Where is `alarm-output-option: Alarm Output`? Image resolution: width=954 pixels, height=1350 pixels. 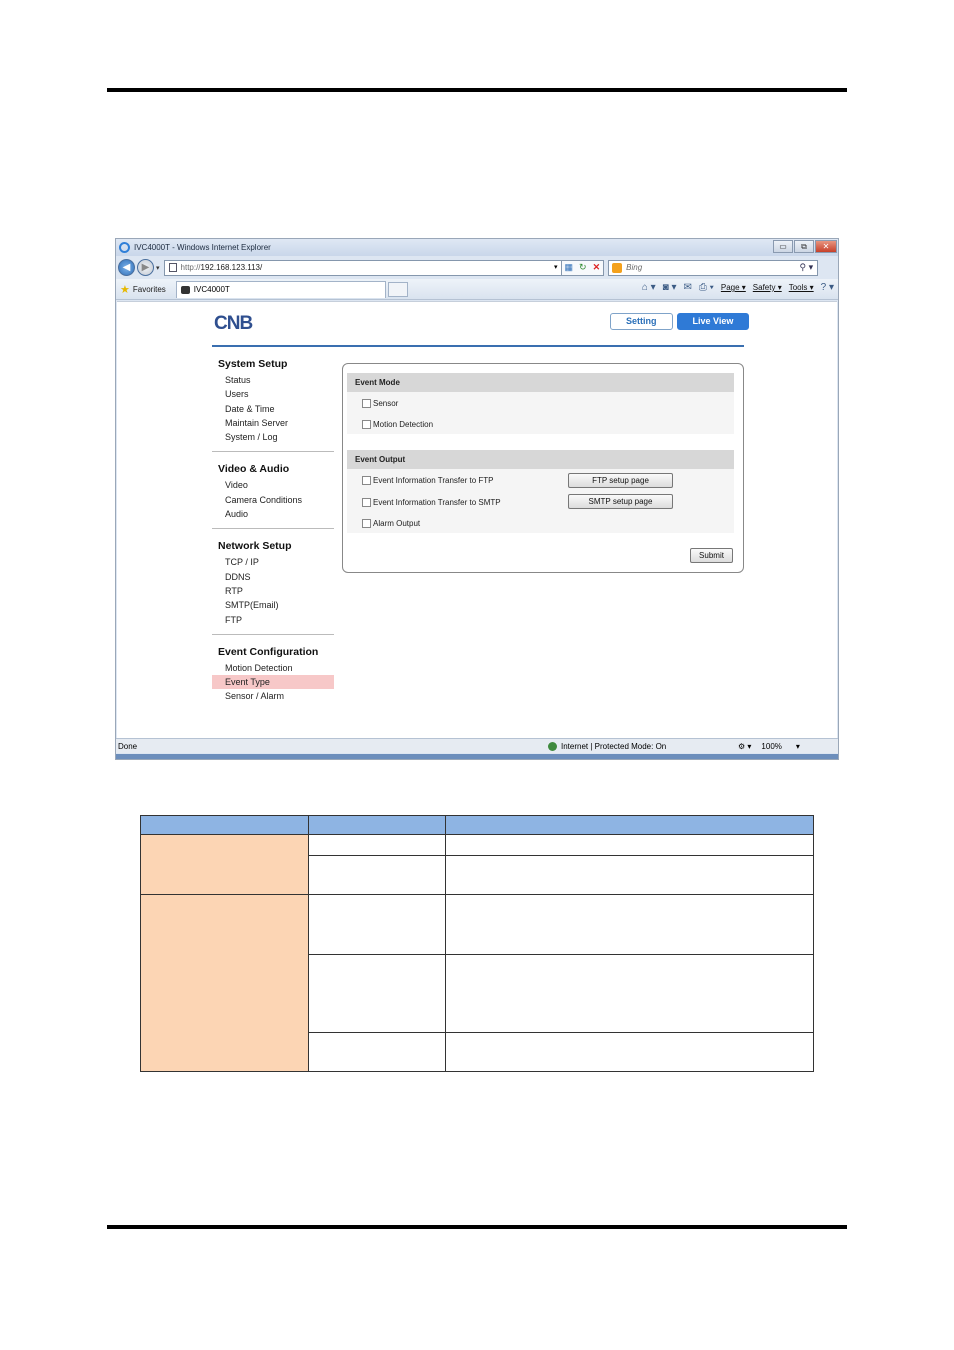 alarm-output-option: Alarm Output is located at coordinates (391, 523).